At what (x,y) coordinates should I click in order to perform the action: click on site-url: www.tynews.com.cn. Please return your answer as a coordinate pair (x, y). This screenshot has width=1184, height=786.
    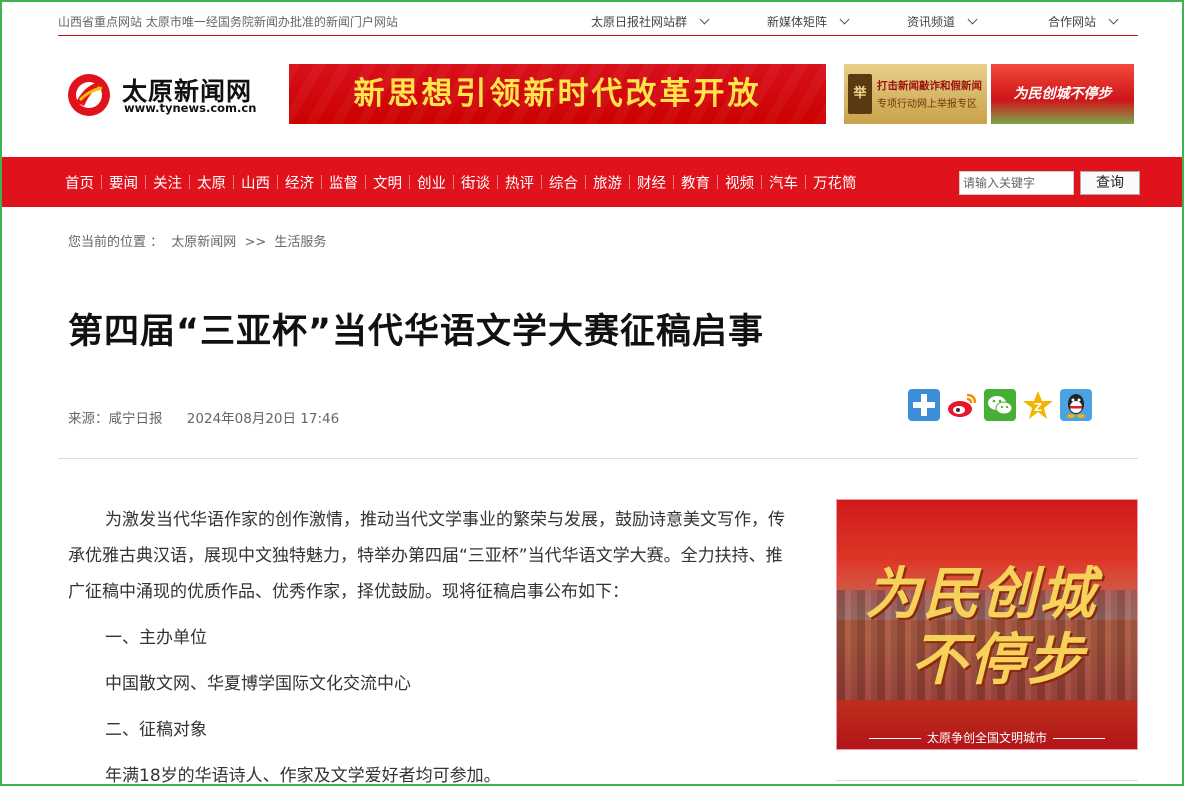
    Looking at the image, I should click on (190, 108).